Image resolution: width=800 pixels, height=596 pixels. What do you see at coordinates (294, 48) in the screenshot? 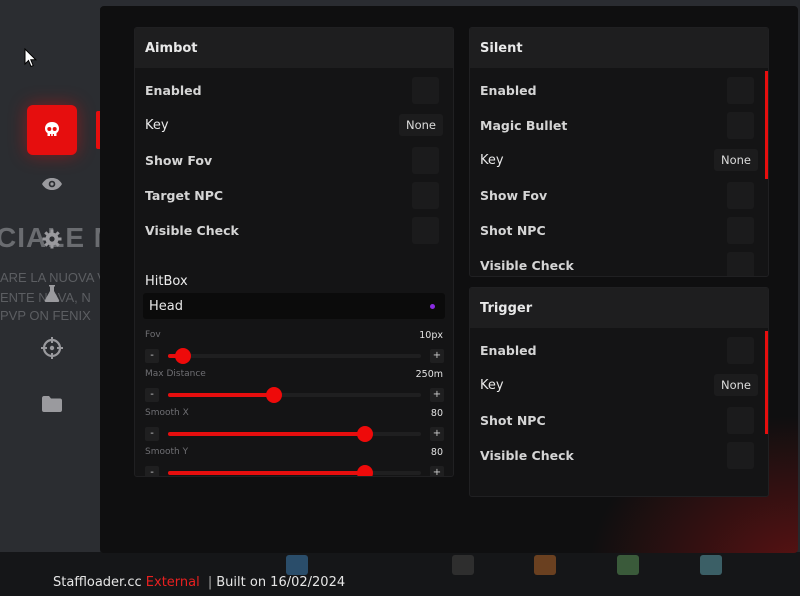
I see `aimbot-panel-title: Aimbot` at bounding box center [294, 48].